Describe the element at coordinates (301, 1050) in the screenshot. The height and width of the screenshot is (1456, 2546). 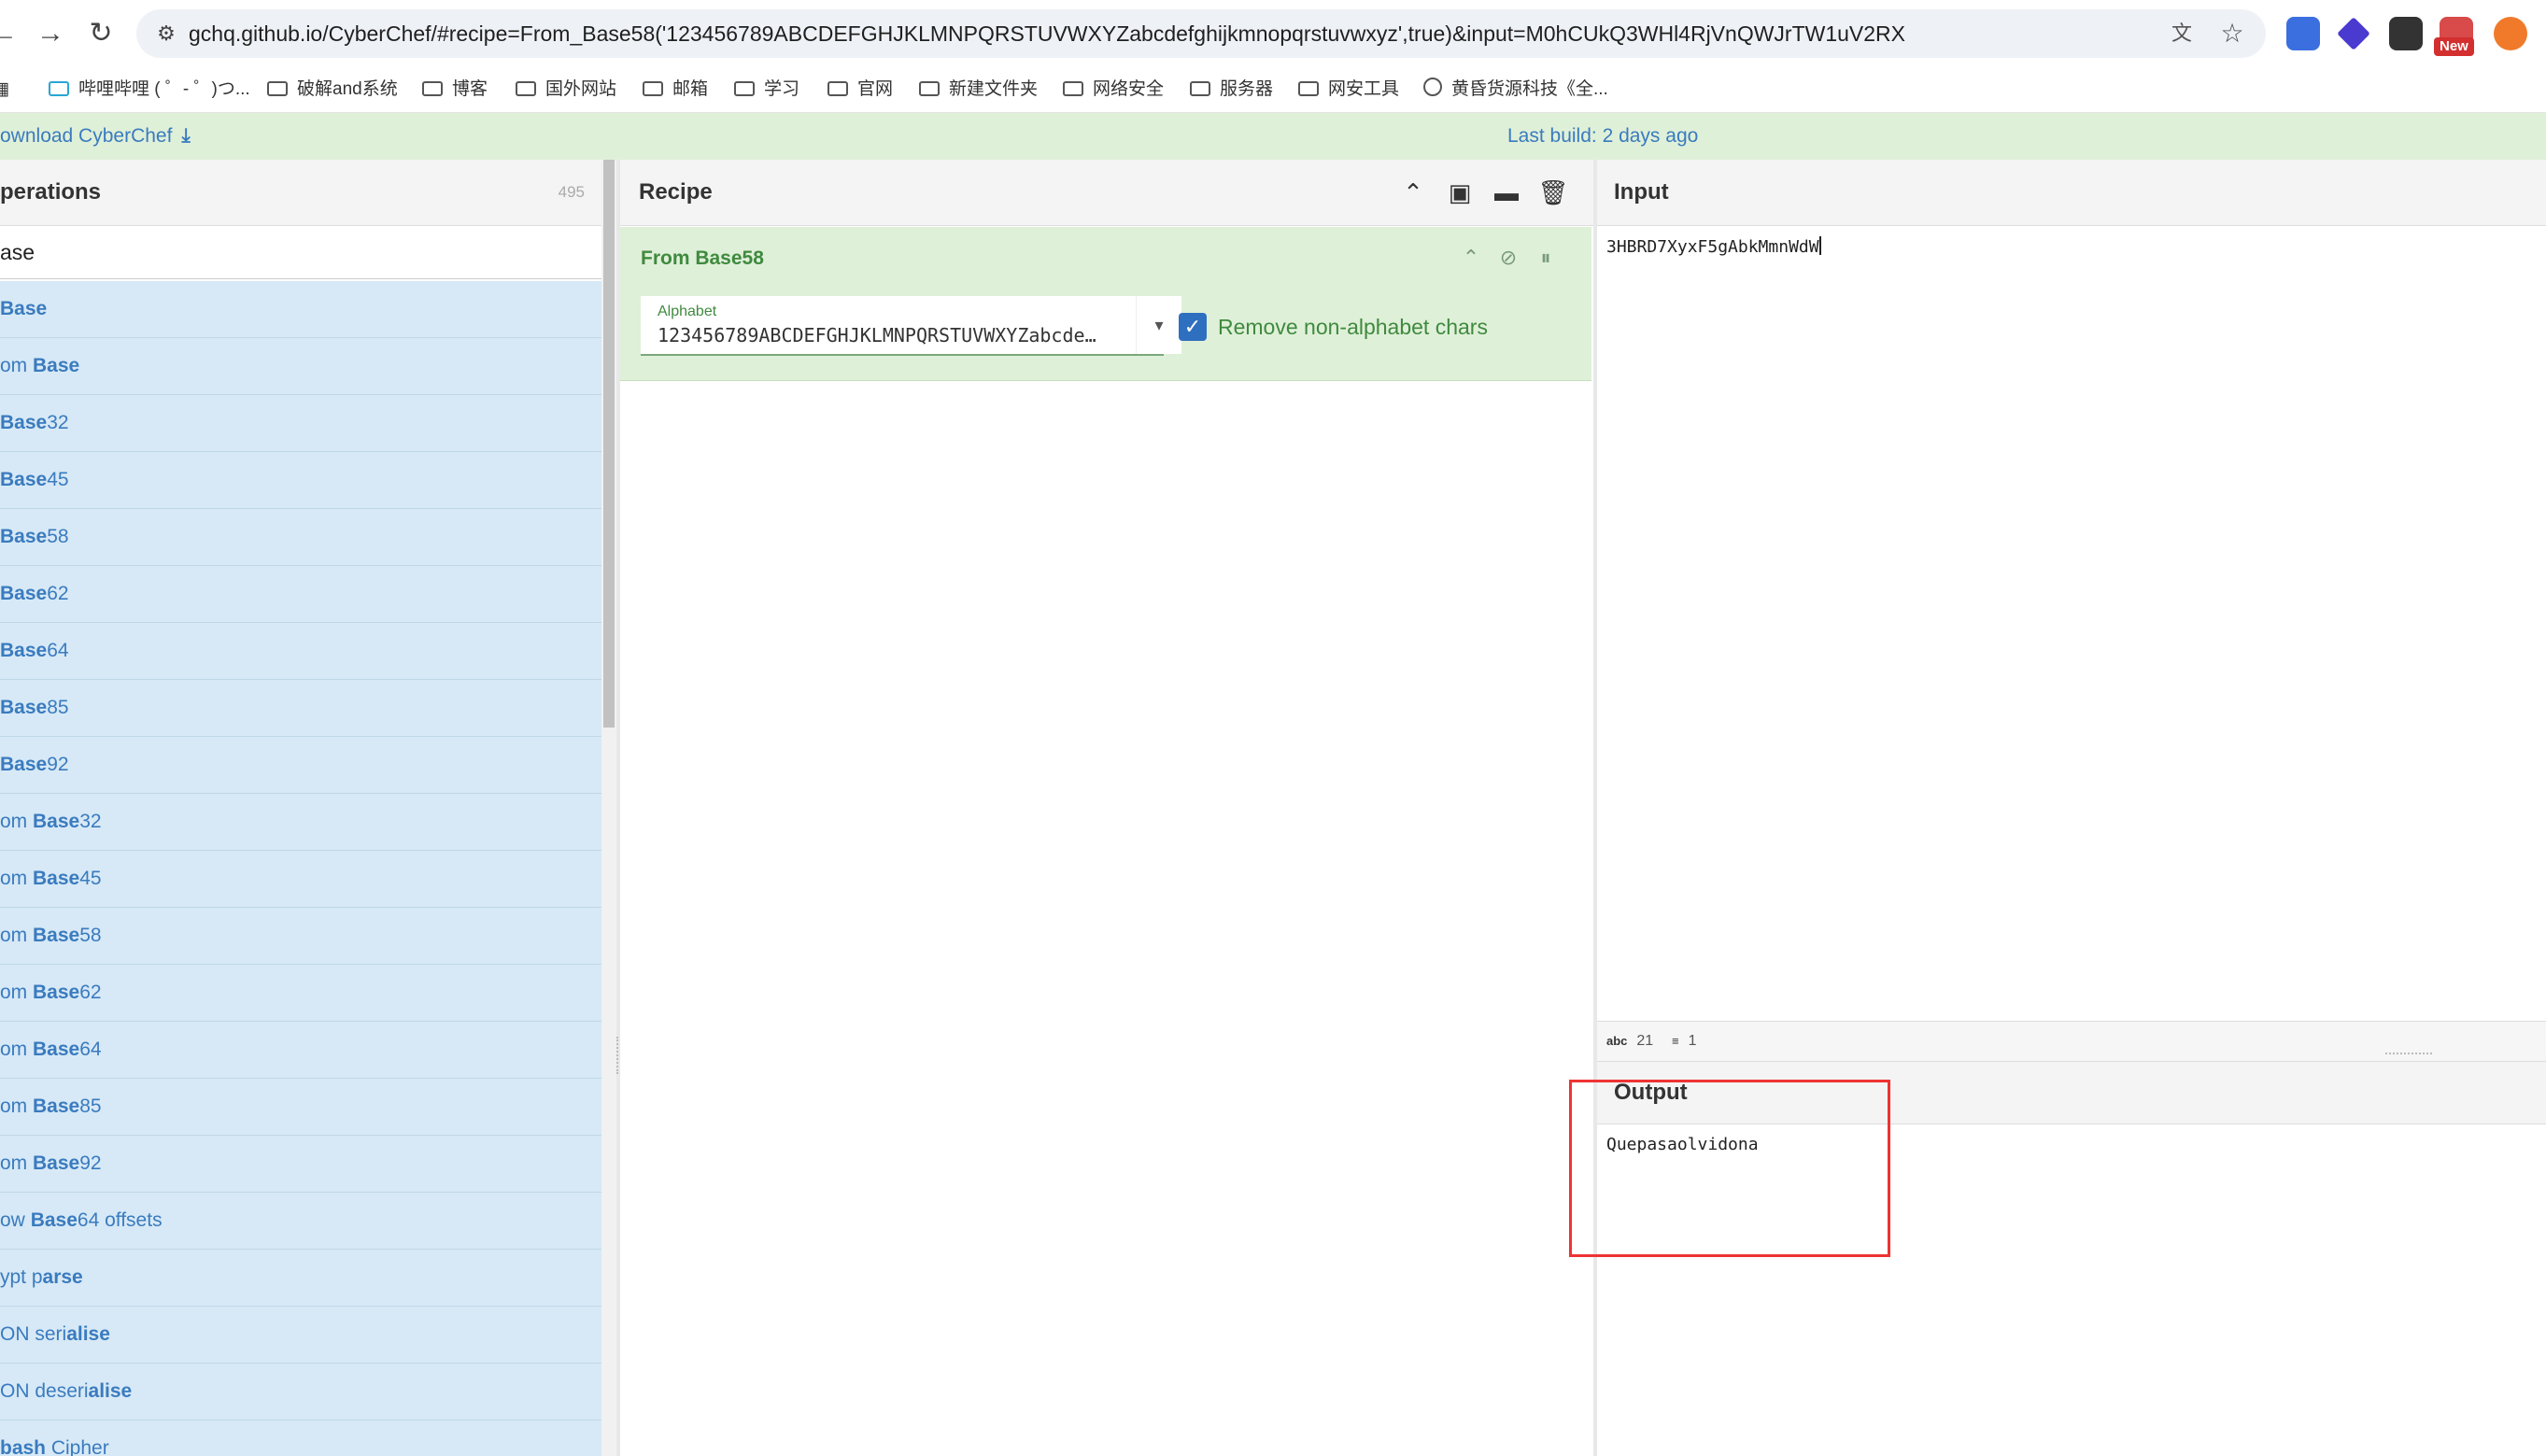
I see `operation-list-item: om Base64` at that location.